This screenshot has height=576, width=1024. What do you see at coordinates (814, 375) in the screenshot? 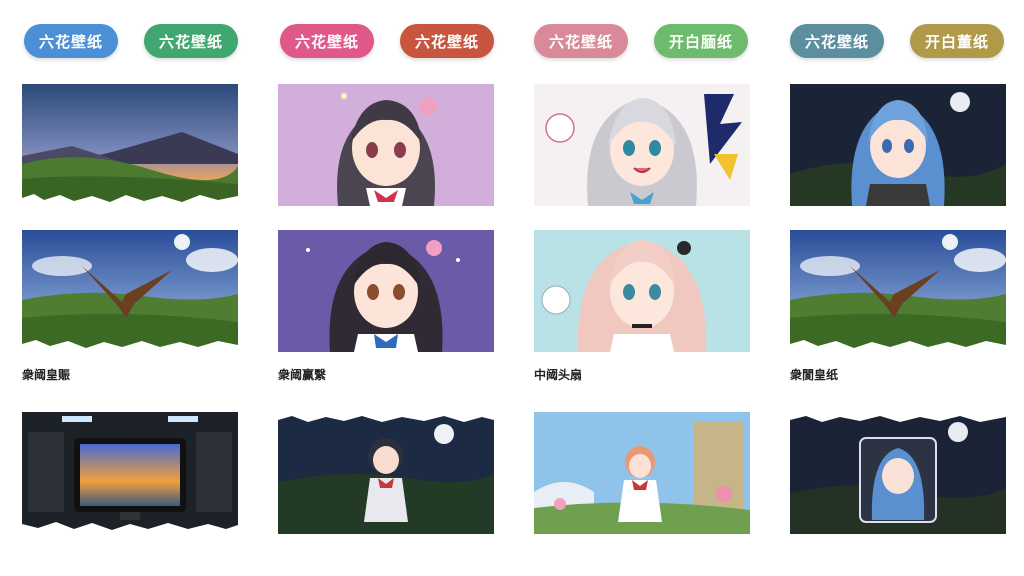
I see `caption-4: 衆閬皇纸` at bounding box center [814, 375].